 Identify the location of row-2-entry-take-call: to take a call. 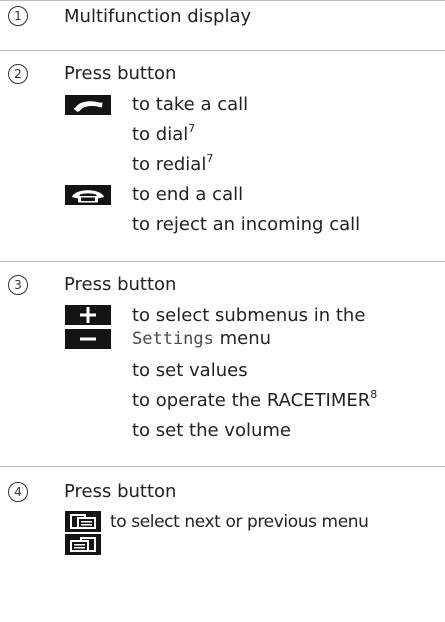
(190, 104).